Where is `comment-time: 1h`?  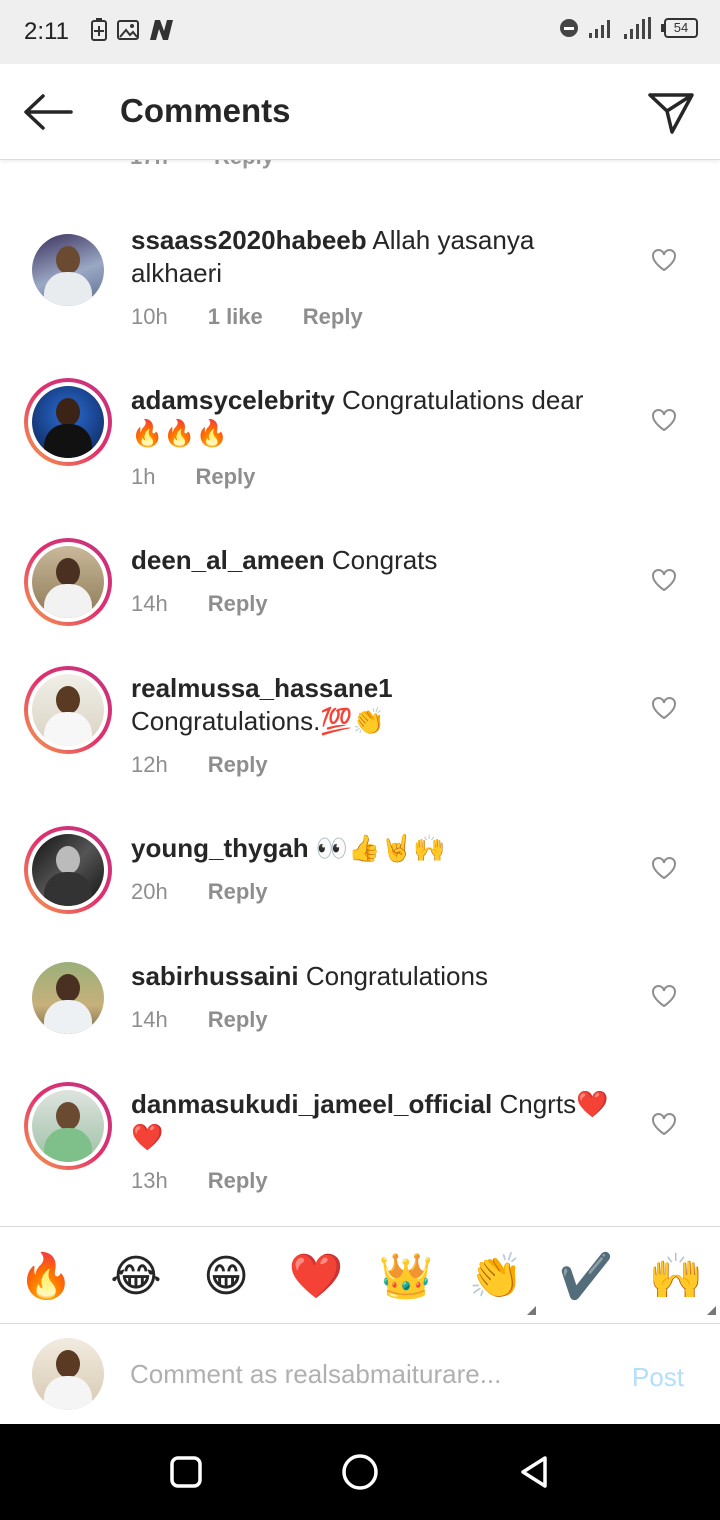
comment-time: 1h is located at coordinates (143, 476).